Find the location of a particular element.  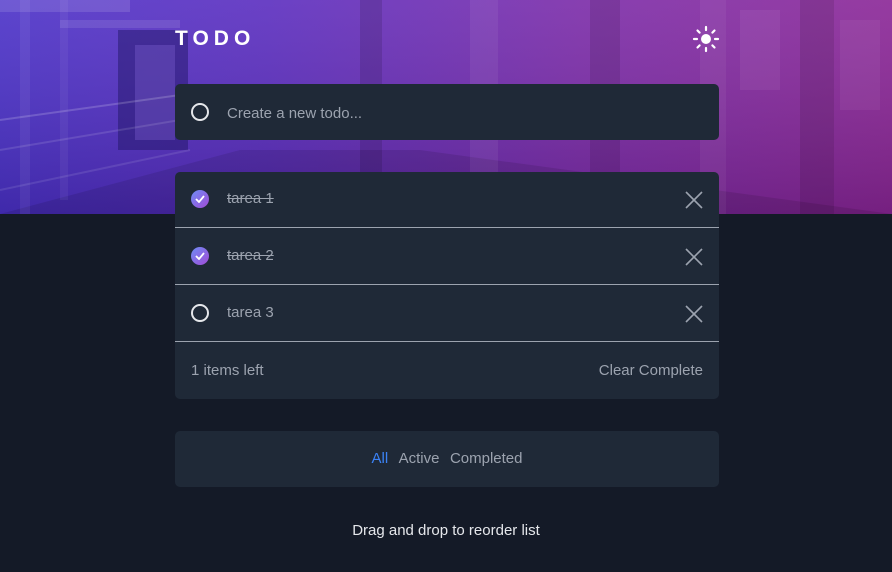

filter-active: Active is located at coordinates (419, 458).